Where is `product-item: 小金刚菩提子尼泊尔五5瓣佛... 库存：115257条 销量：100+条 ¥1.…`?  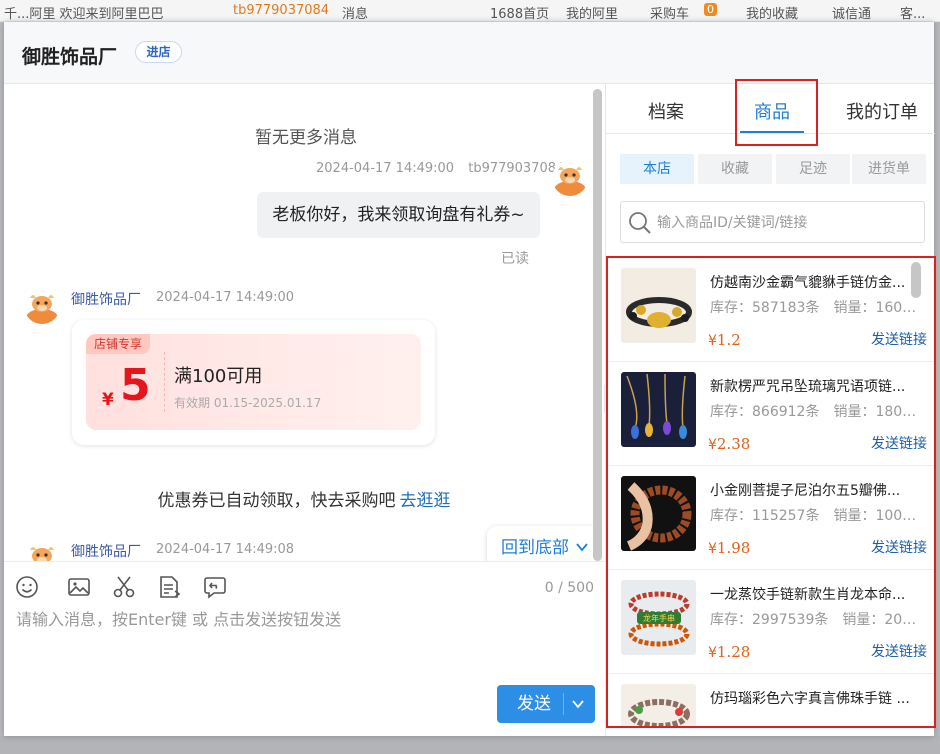
product-item: 小金刚菩提子尼泊尔五5瓣佛... 库存：115257条 销量：100+条 ¥1.… is located at coordinates (771, 518).